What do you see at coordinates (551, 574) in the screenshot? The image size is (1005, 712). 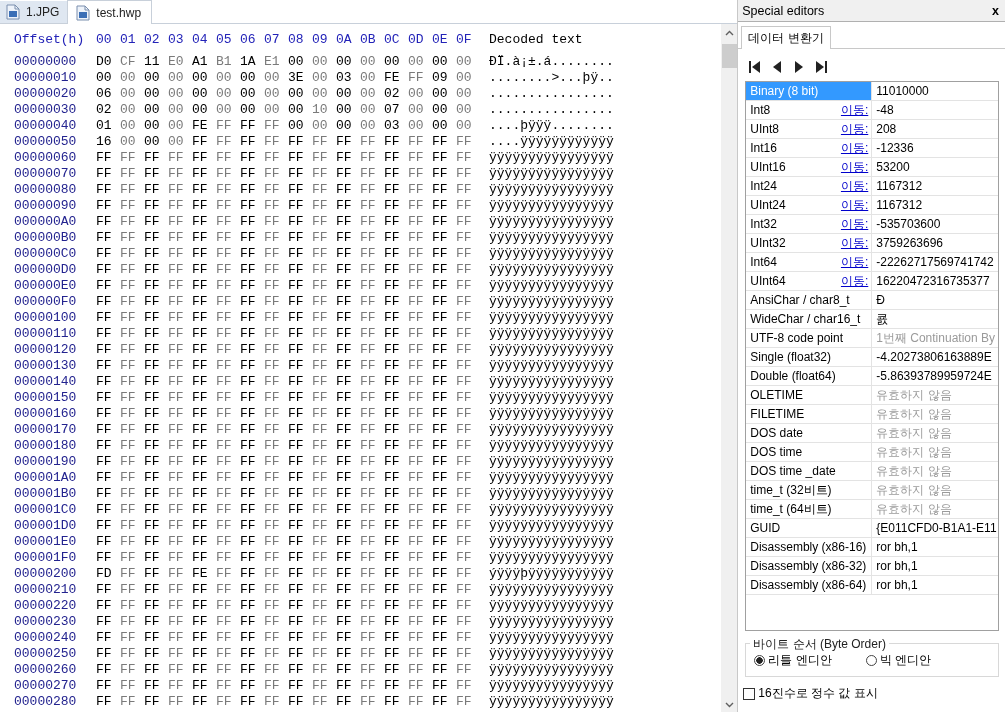 I see `decoded-text: ýÿÿÿþÿÿÿÿÿÿÿÿÿÿÿ` at bounding box center [551, 574].